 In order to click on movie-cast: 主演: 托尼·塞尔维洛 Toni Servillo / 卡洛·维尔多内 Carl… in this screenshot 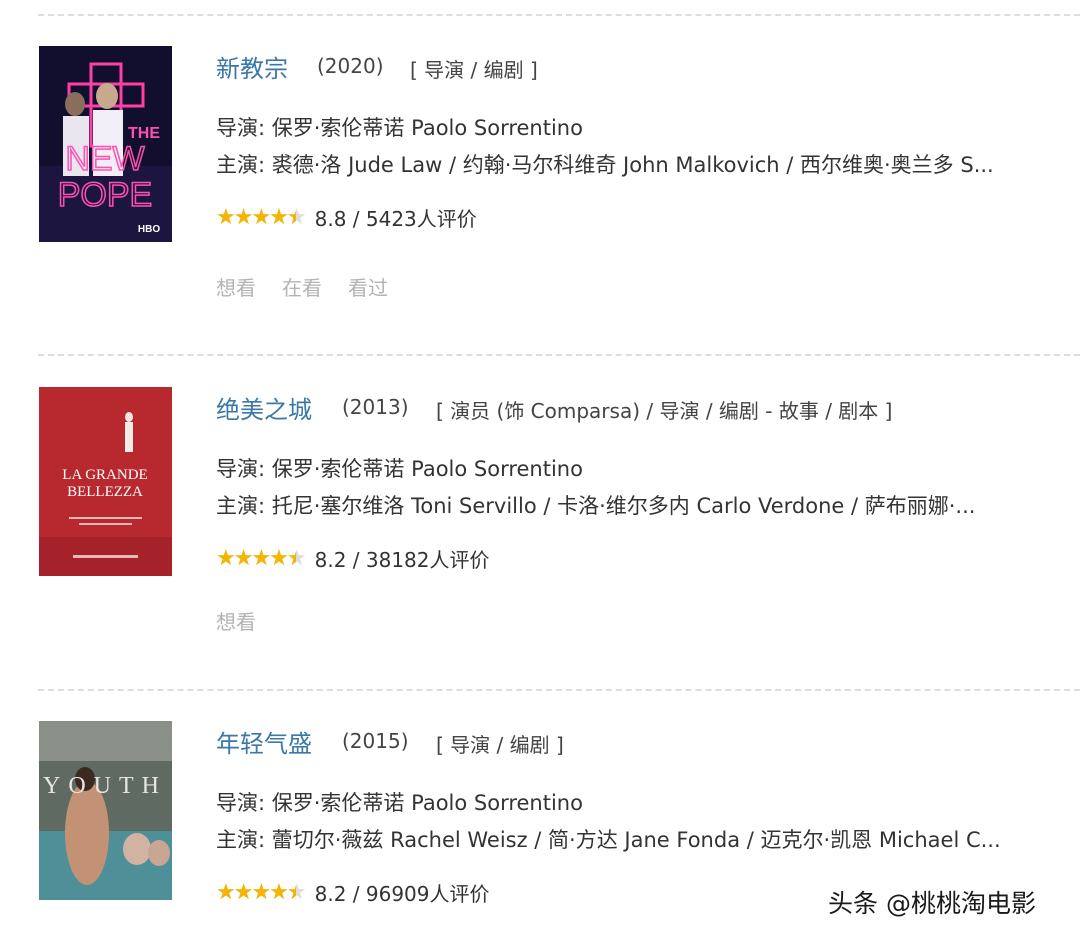, I will do `click(596, 506)`.